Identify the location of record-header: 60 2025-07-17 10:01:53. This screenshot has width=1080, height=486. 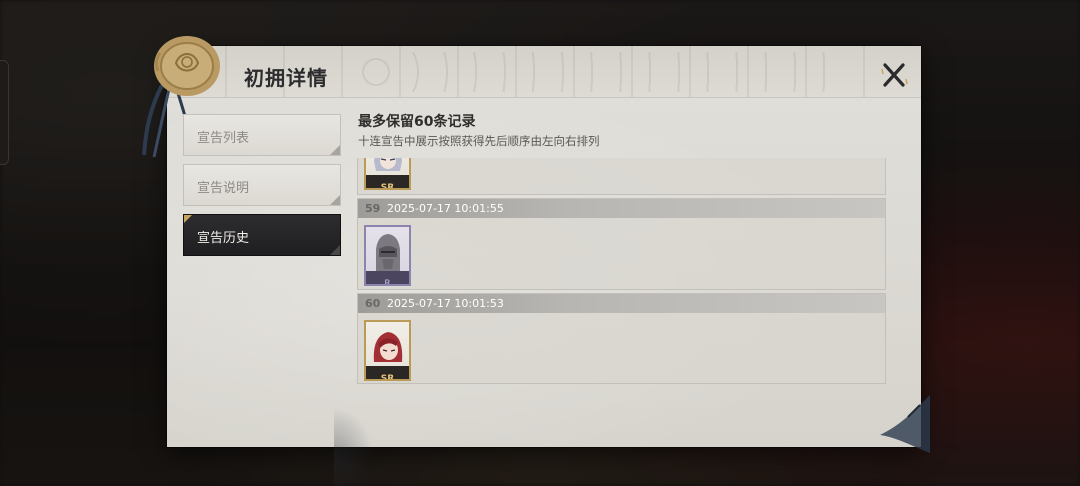
(621, 303).